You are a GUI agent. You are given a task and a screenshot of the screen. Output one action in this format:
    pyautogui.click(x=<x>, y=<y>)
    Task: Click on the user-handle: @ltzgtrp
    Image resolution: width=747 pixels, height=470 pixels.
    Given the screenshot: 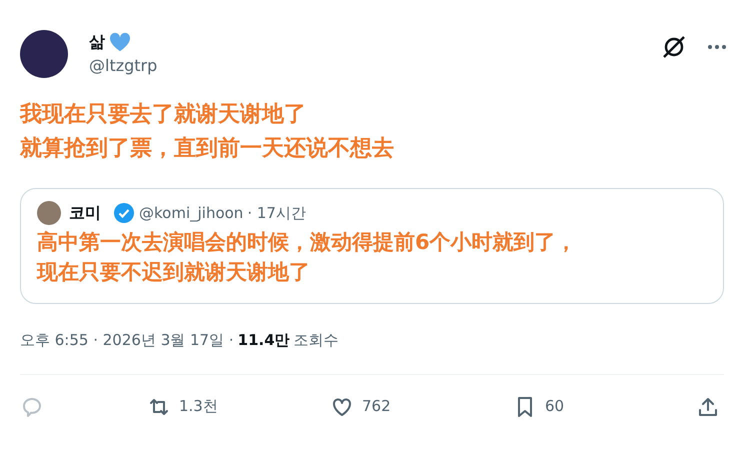 What is the action you would take?
    pyautogui.click(x=123, y=66)
    